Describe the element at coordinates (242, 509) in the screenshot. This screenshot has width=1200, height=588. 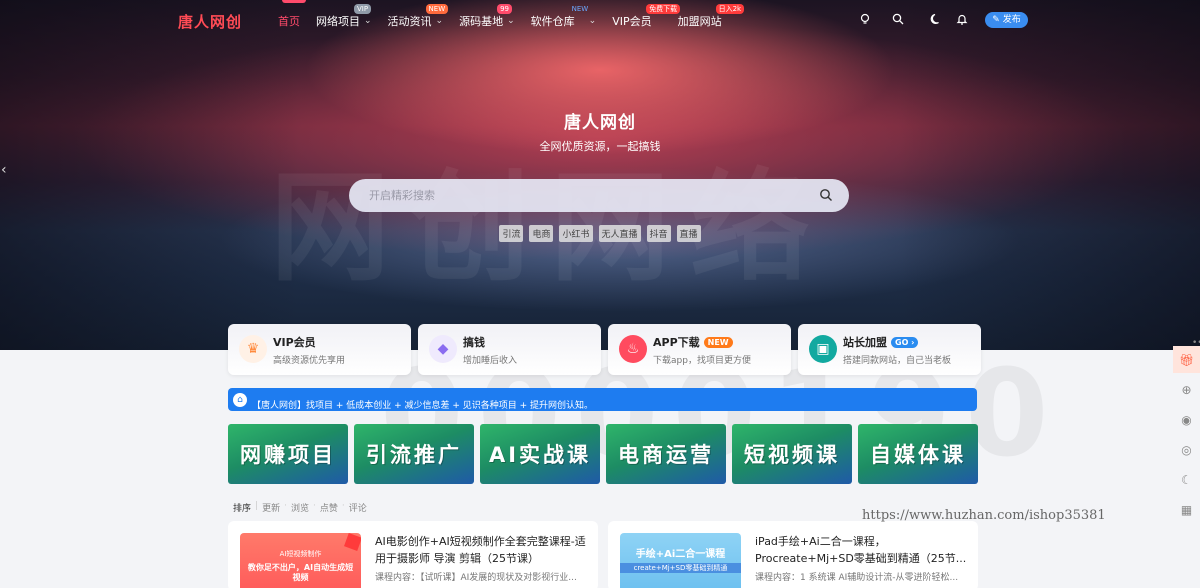
I see `sort-label: 排序` at that location.